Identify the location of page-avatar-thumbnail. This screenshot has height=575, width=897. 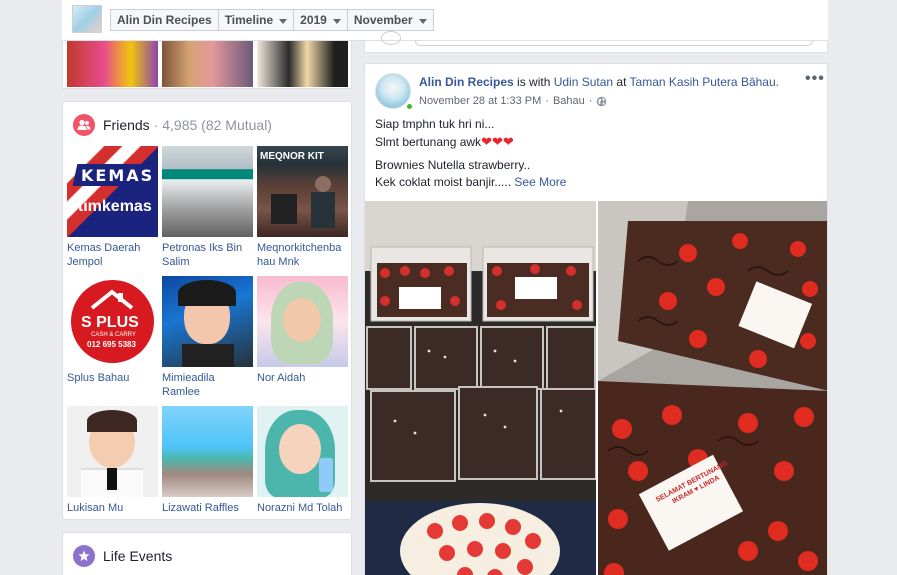
(87, 19).